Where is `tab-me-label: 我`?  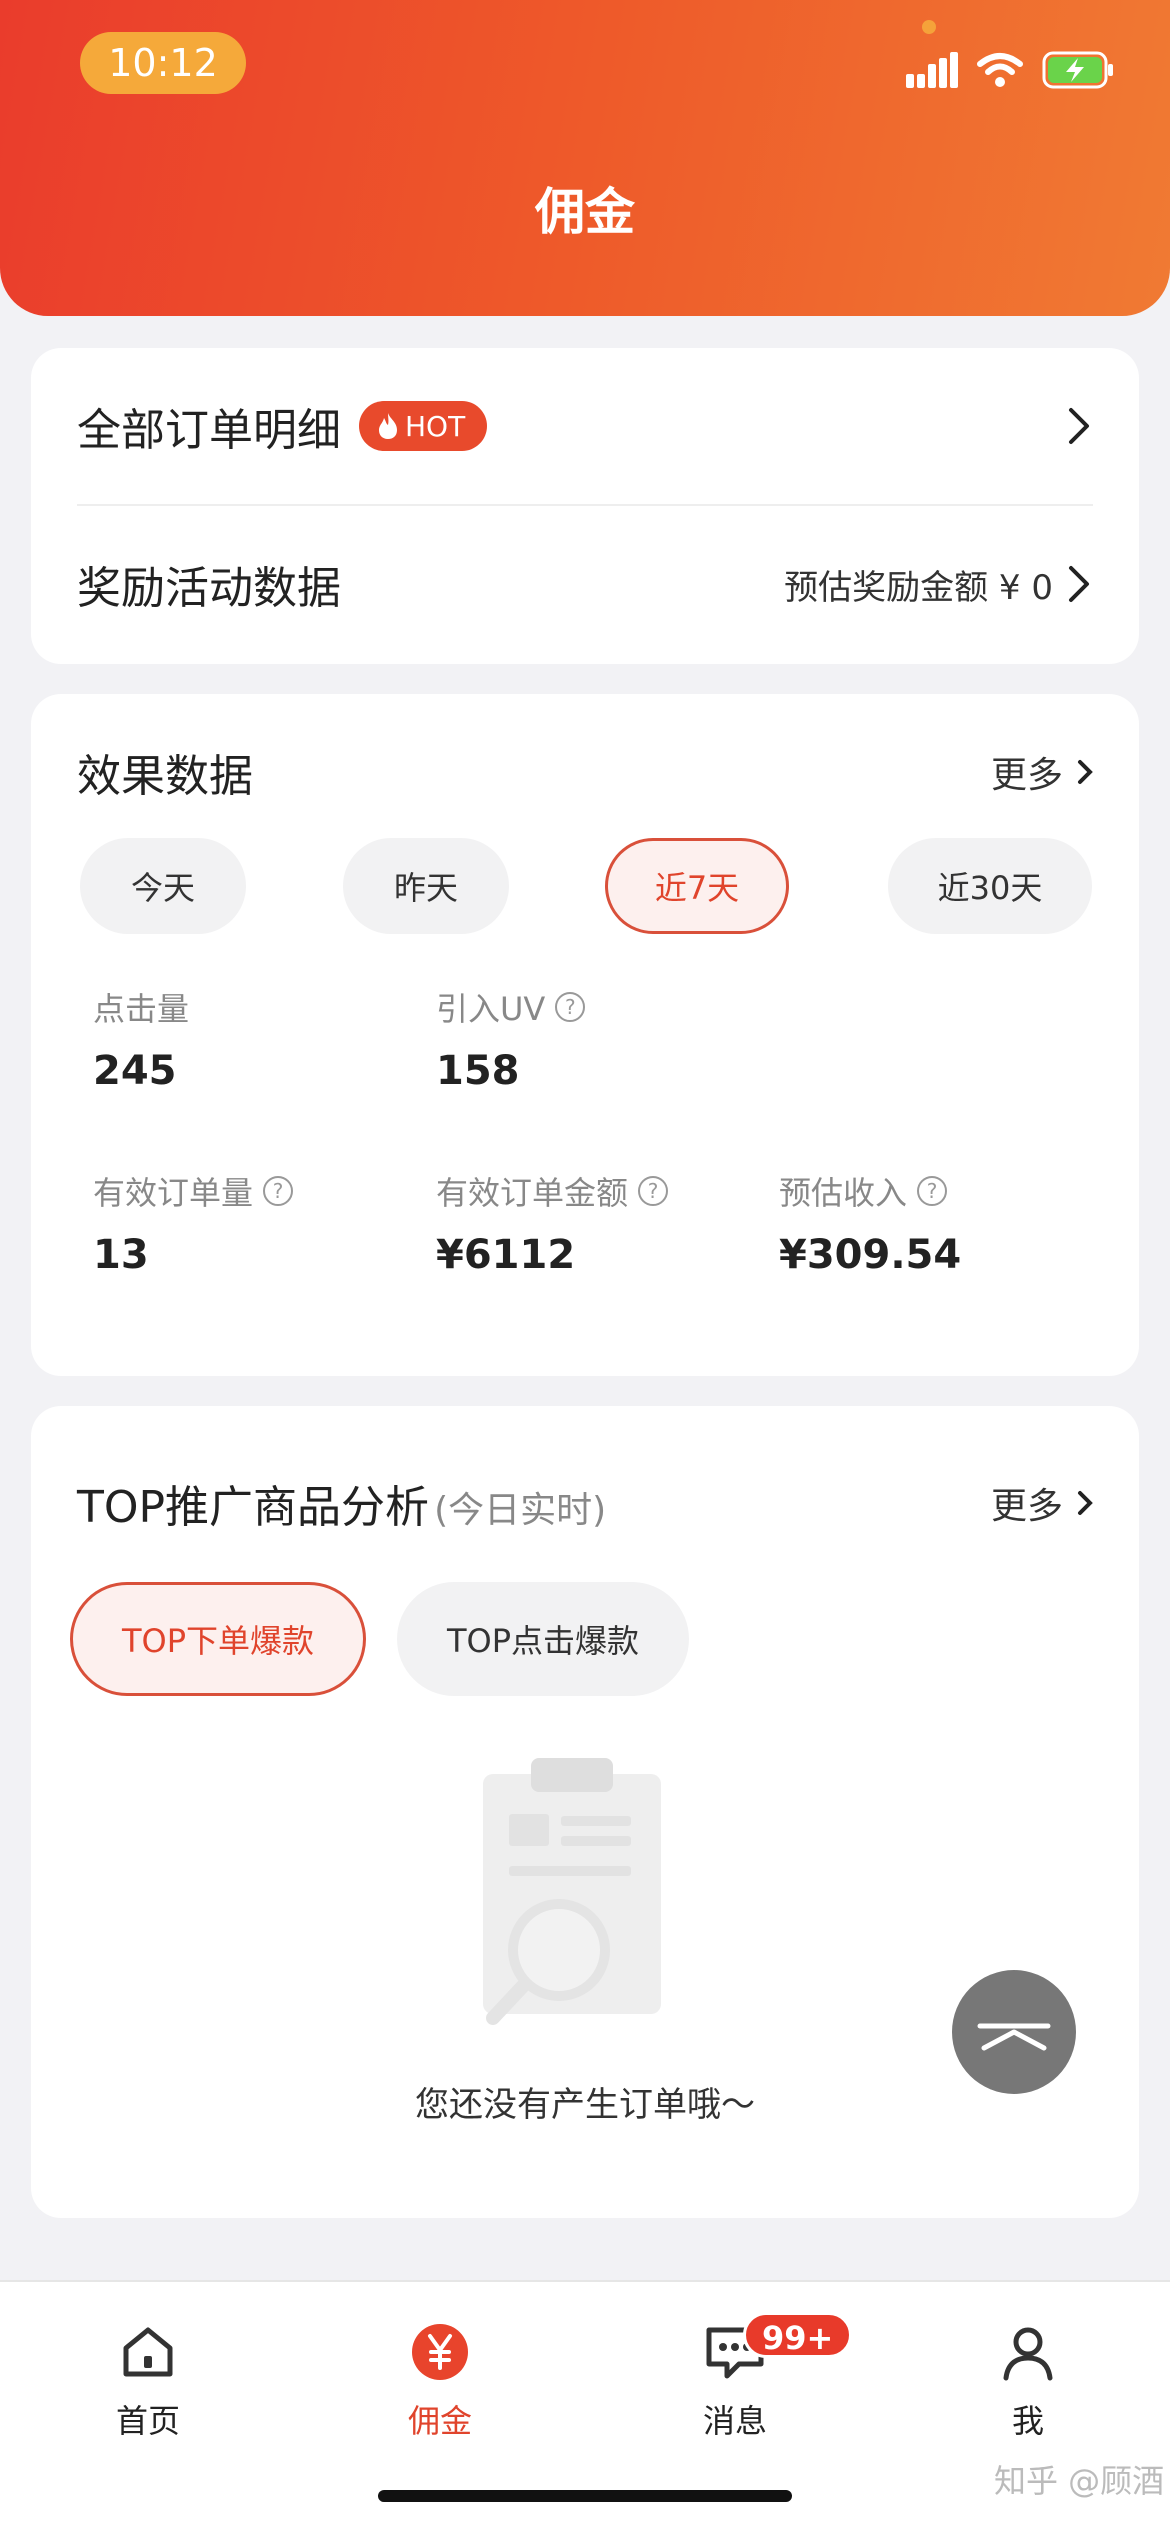
tab-me-label: 我 is located at coordinates (1027, 2421).